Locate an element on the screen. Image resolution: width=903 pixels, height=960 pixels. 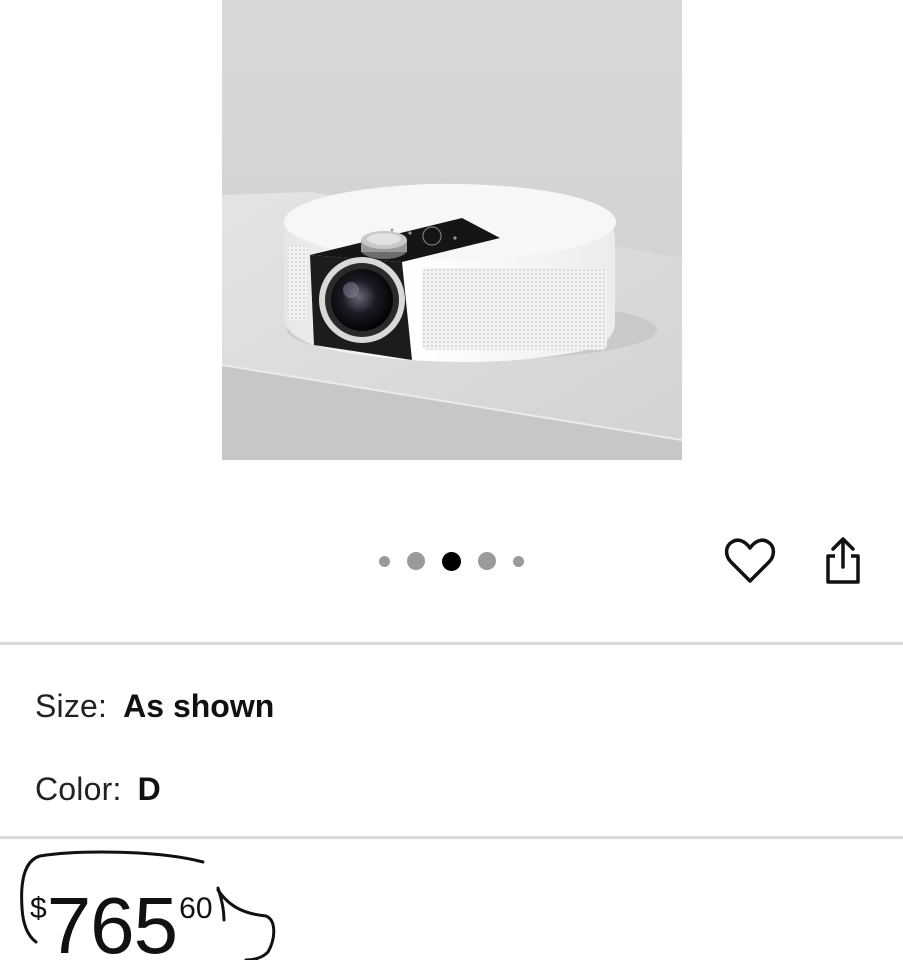
share-icon is located at coordinates (843, 560).